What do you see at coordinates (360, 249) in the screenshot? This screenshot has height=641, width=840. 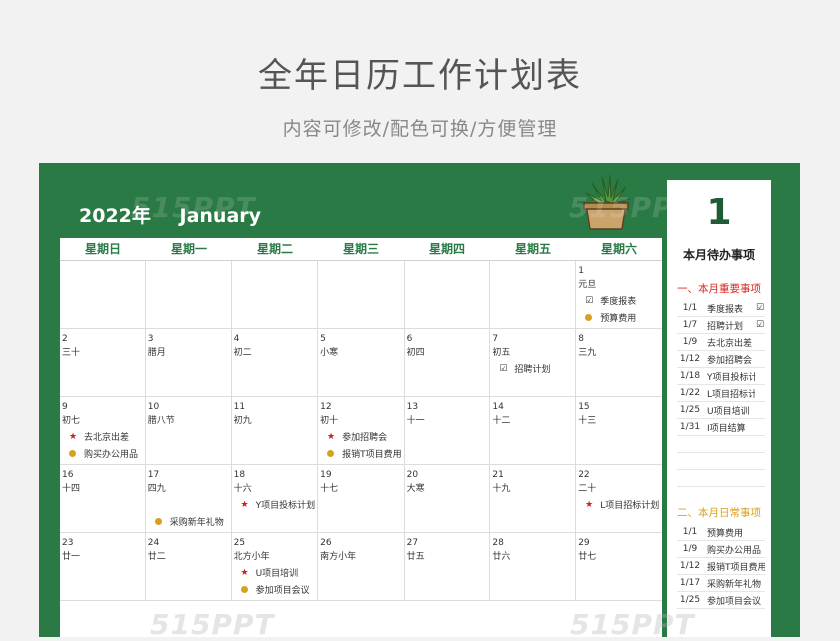 I see `weekday-wed: 星期三` at bounding box center [360, 249].